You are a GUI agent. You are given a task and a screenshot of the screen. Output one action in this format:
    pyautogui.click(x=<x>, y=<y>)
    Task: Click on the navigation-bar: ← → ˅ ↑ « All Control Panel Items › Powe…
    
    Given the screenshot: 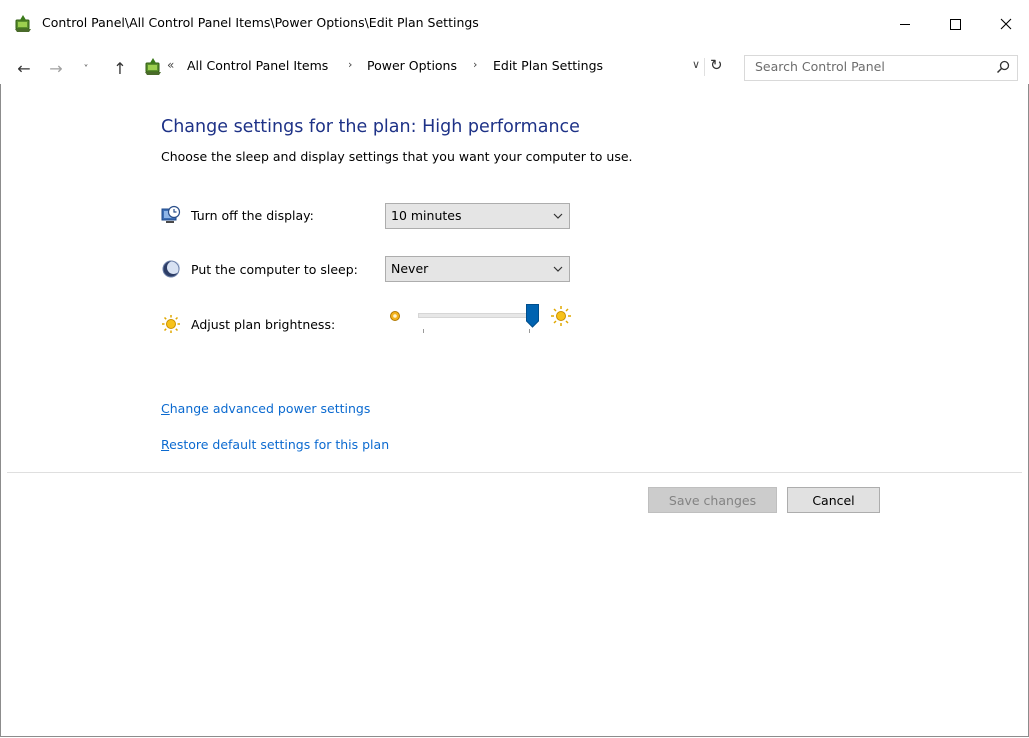 What is the action you would take?
    pyautogui.click(x=514, y=67)
    